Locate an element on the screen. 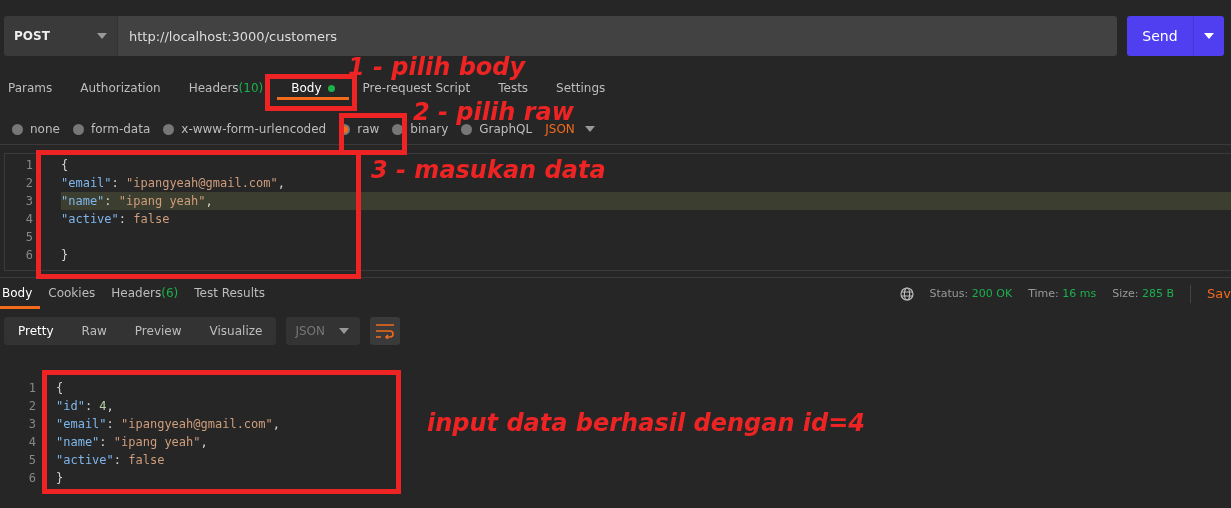 The width and height of the screenshot is (1231, 508). send-button: Send is located at coordinates (1175, 36).